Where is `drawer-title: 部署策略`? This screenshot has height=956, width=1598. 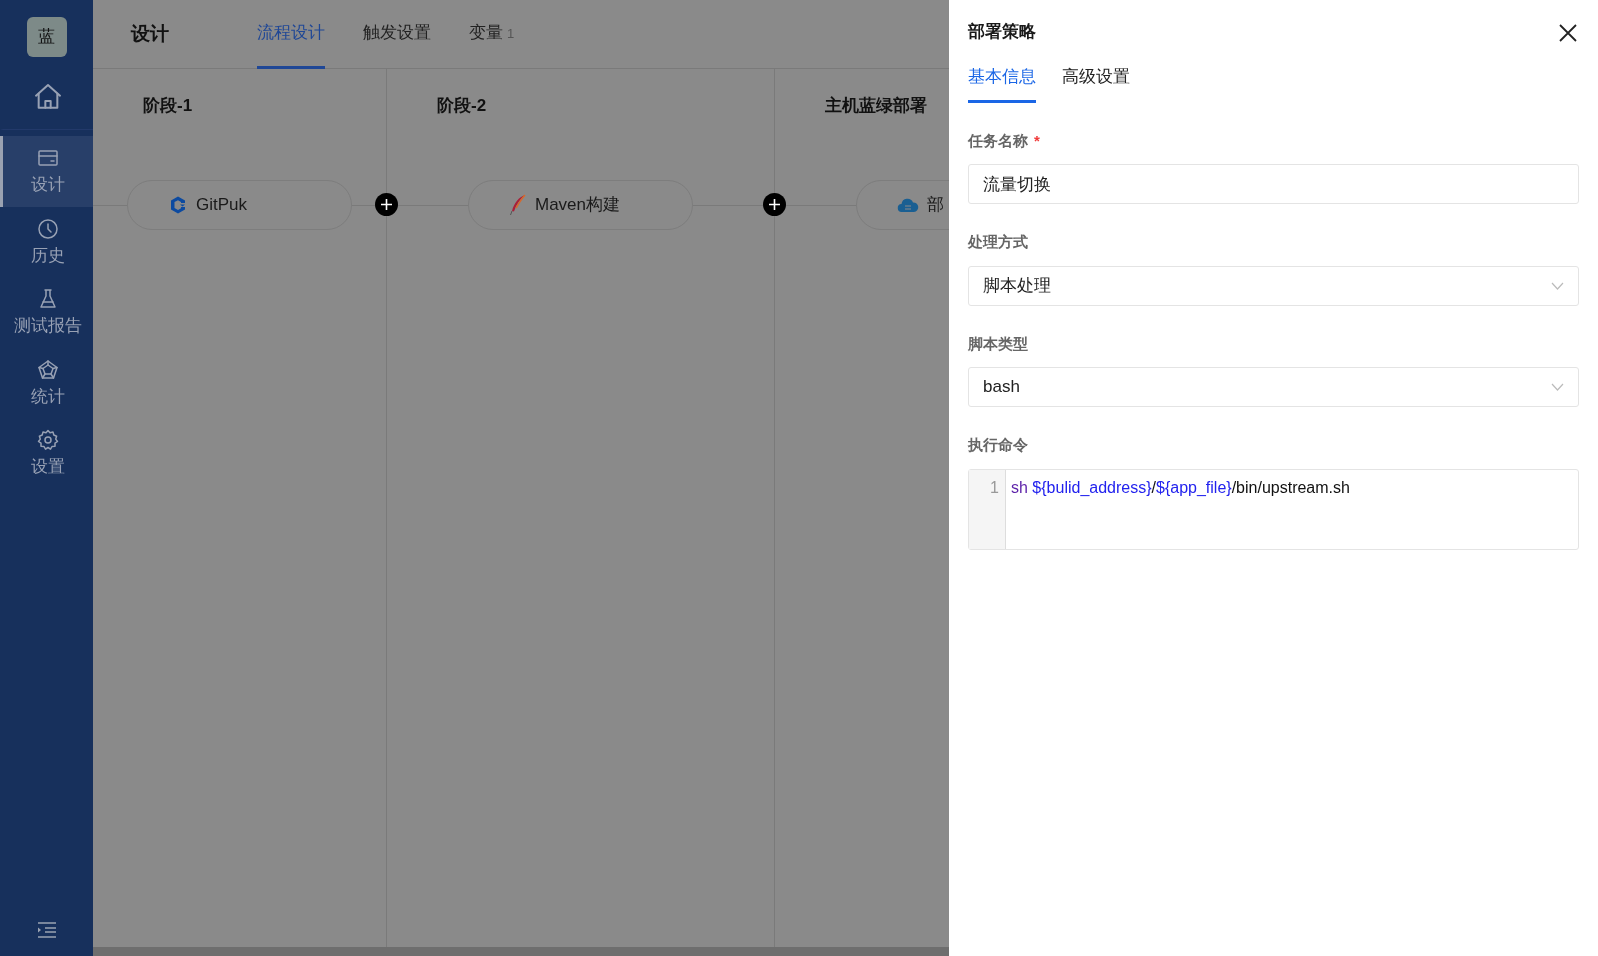 drawer-title: 部署策略 is located at coordinates (1002, 32).